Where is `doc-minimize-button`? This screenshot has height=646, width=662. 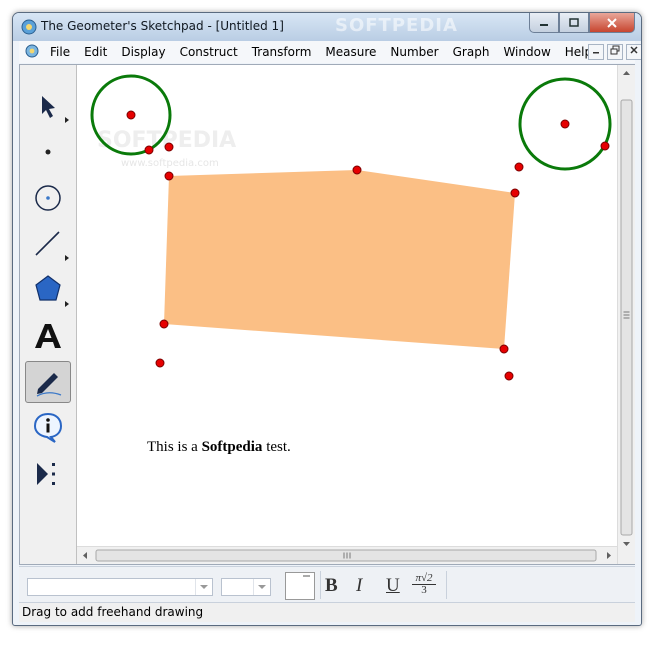 doc-minimize-button is located at coordinates (596, 52).